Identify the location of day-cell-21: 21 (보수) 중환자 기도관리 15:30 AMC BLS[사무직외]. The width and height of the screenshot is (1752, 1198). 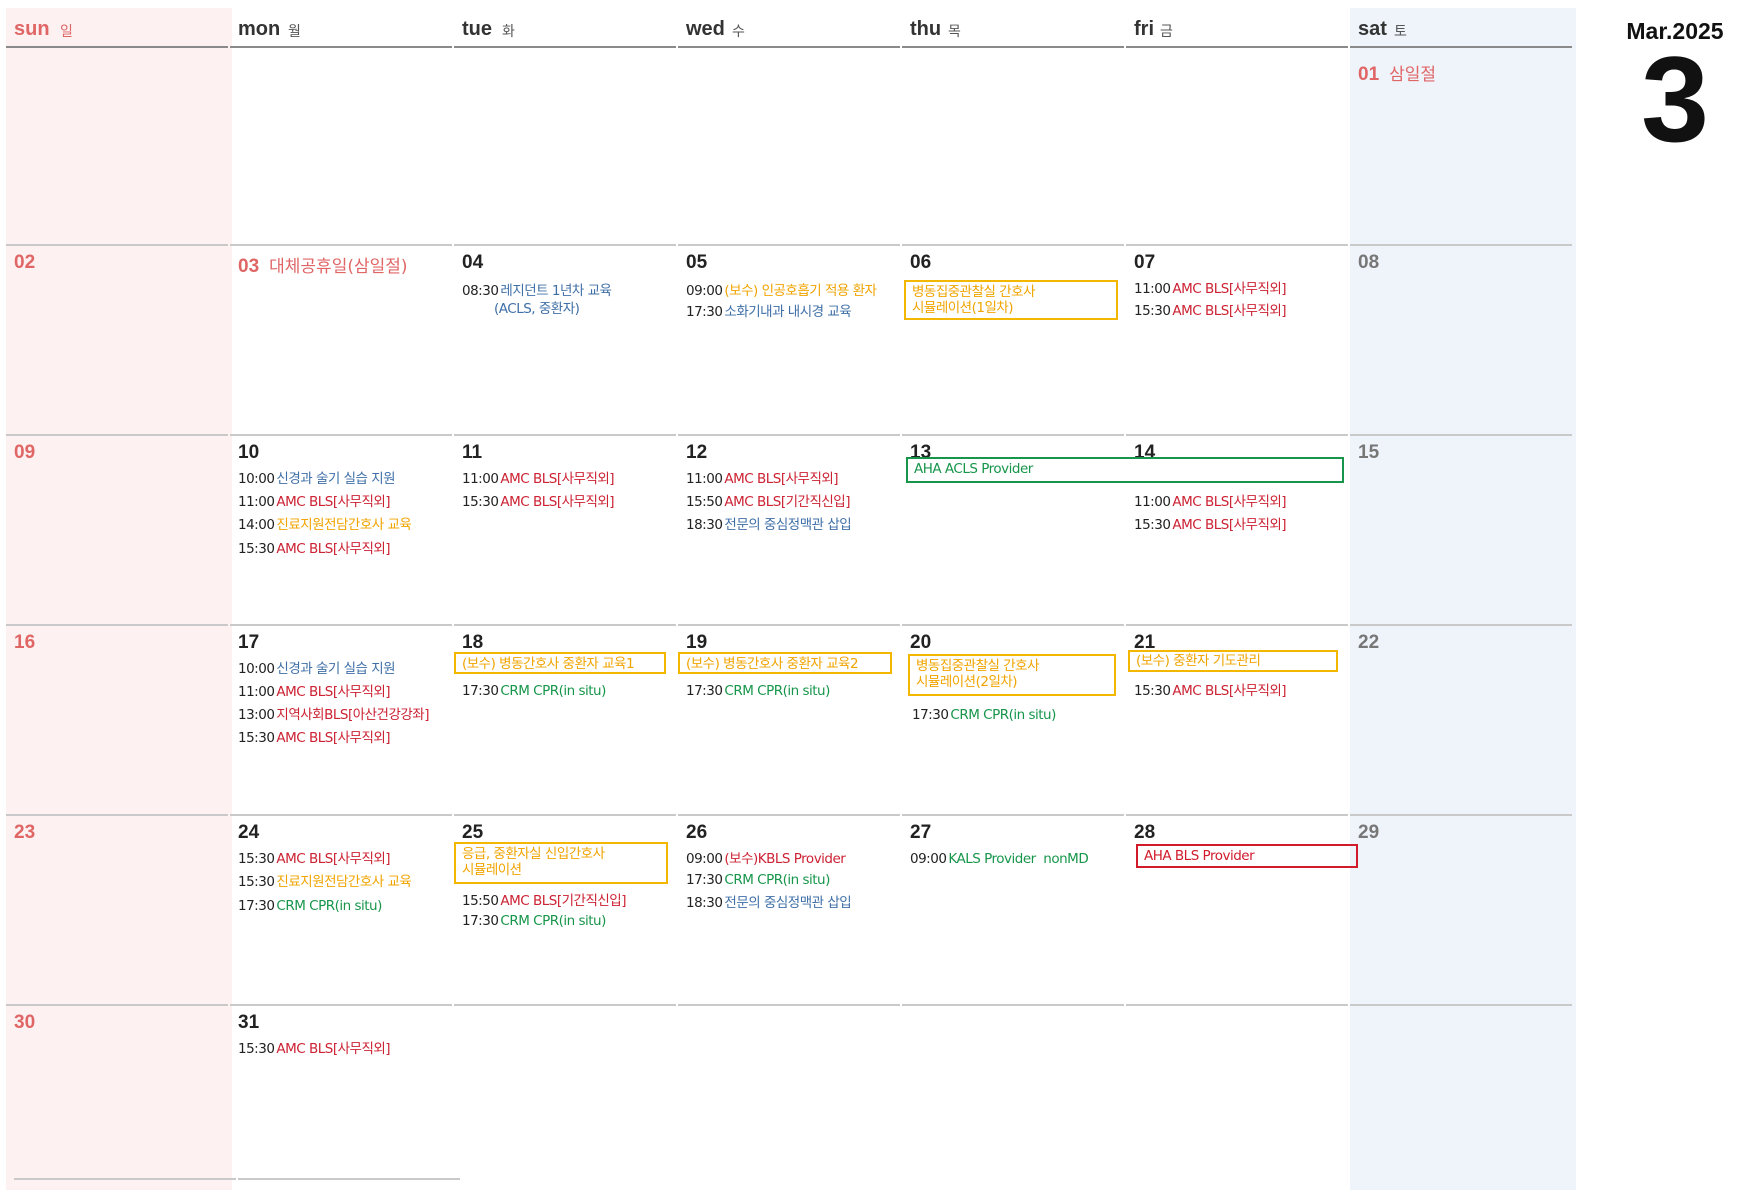
(1237, 719).